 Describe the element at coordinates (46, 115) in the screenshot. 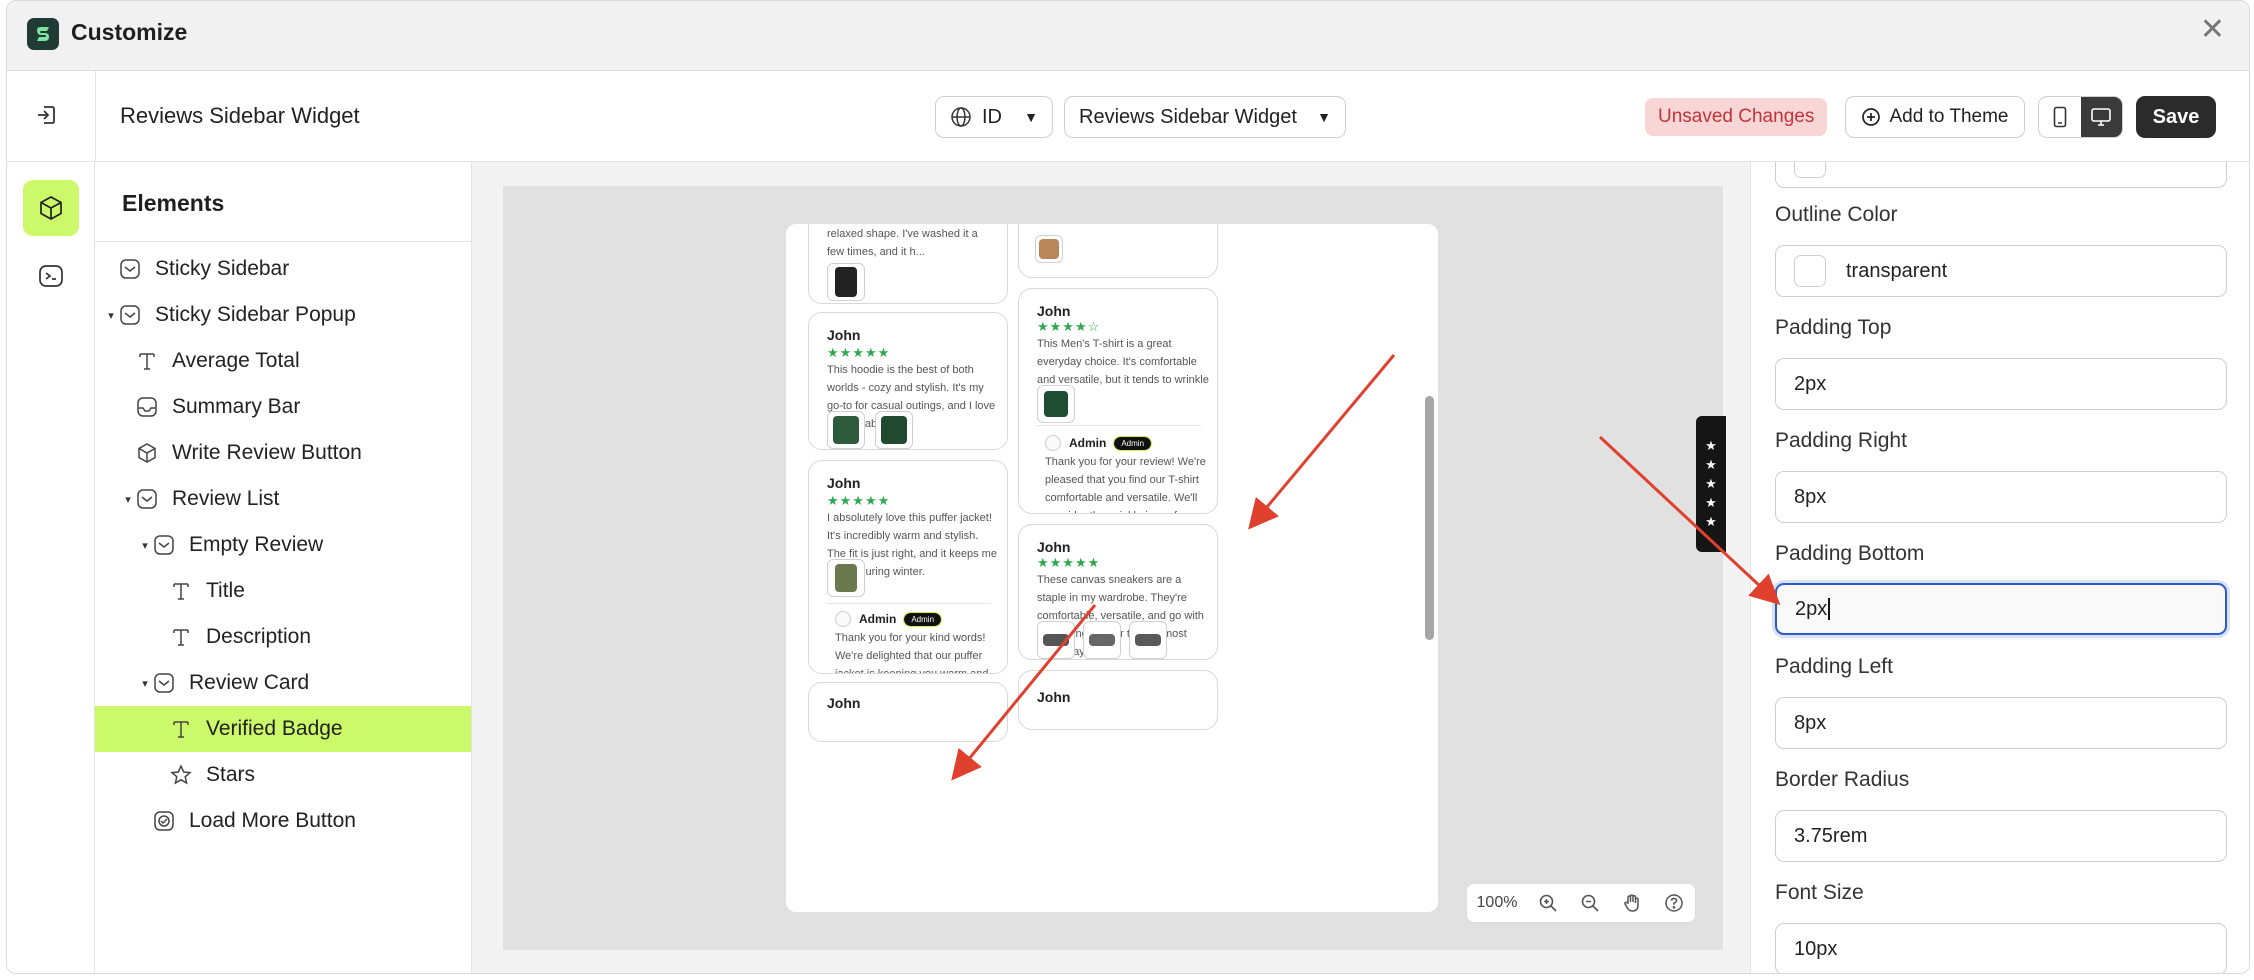

I see `exit-icon` at that location.